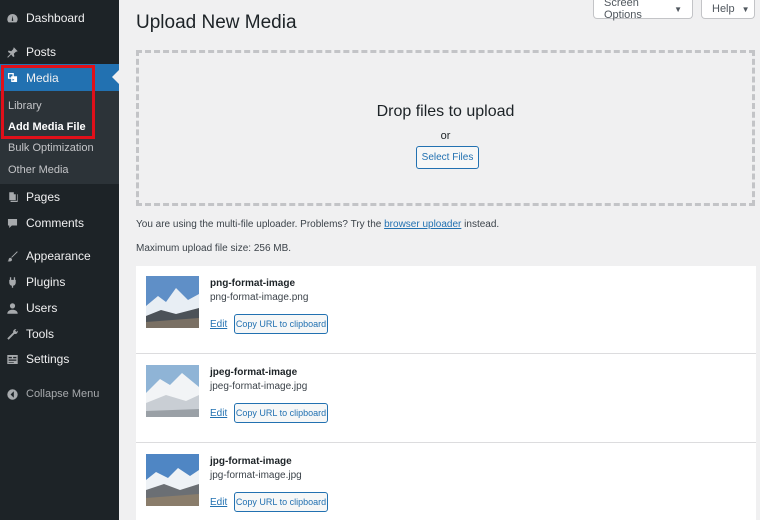 This screenshot has height=520, width=760. What do you see at coordinates (40, 334) in the screenshot?
I see `sidebar-item-label: Tools` at bounding box center [40, 334].